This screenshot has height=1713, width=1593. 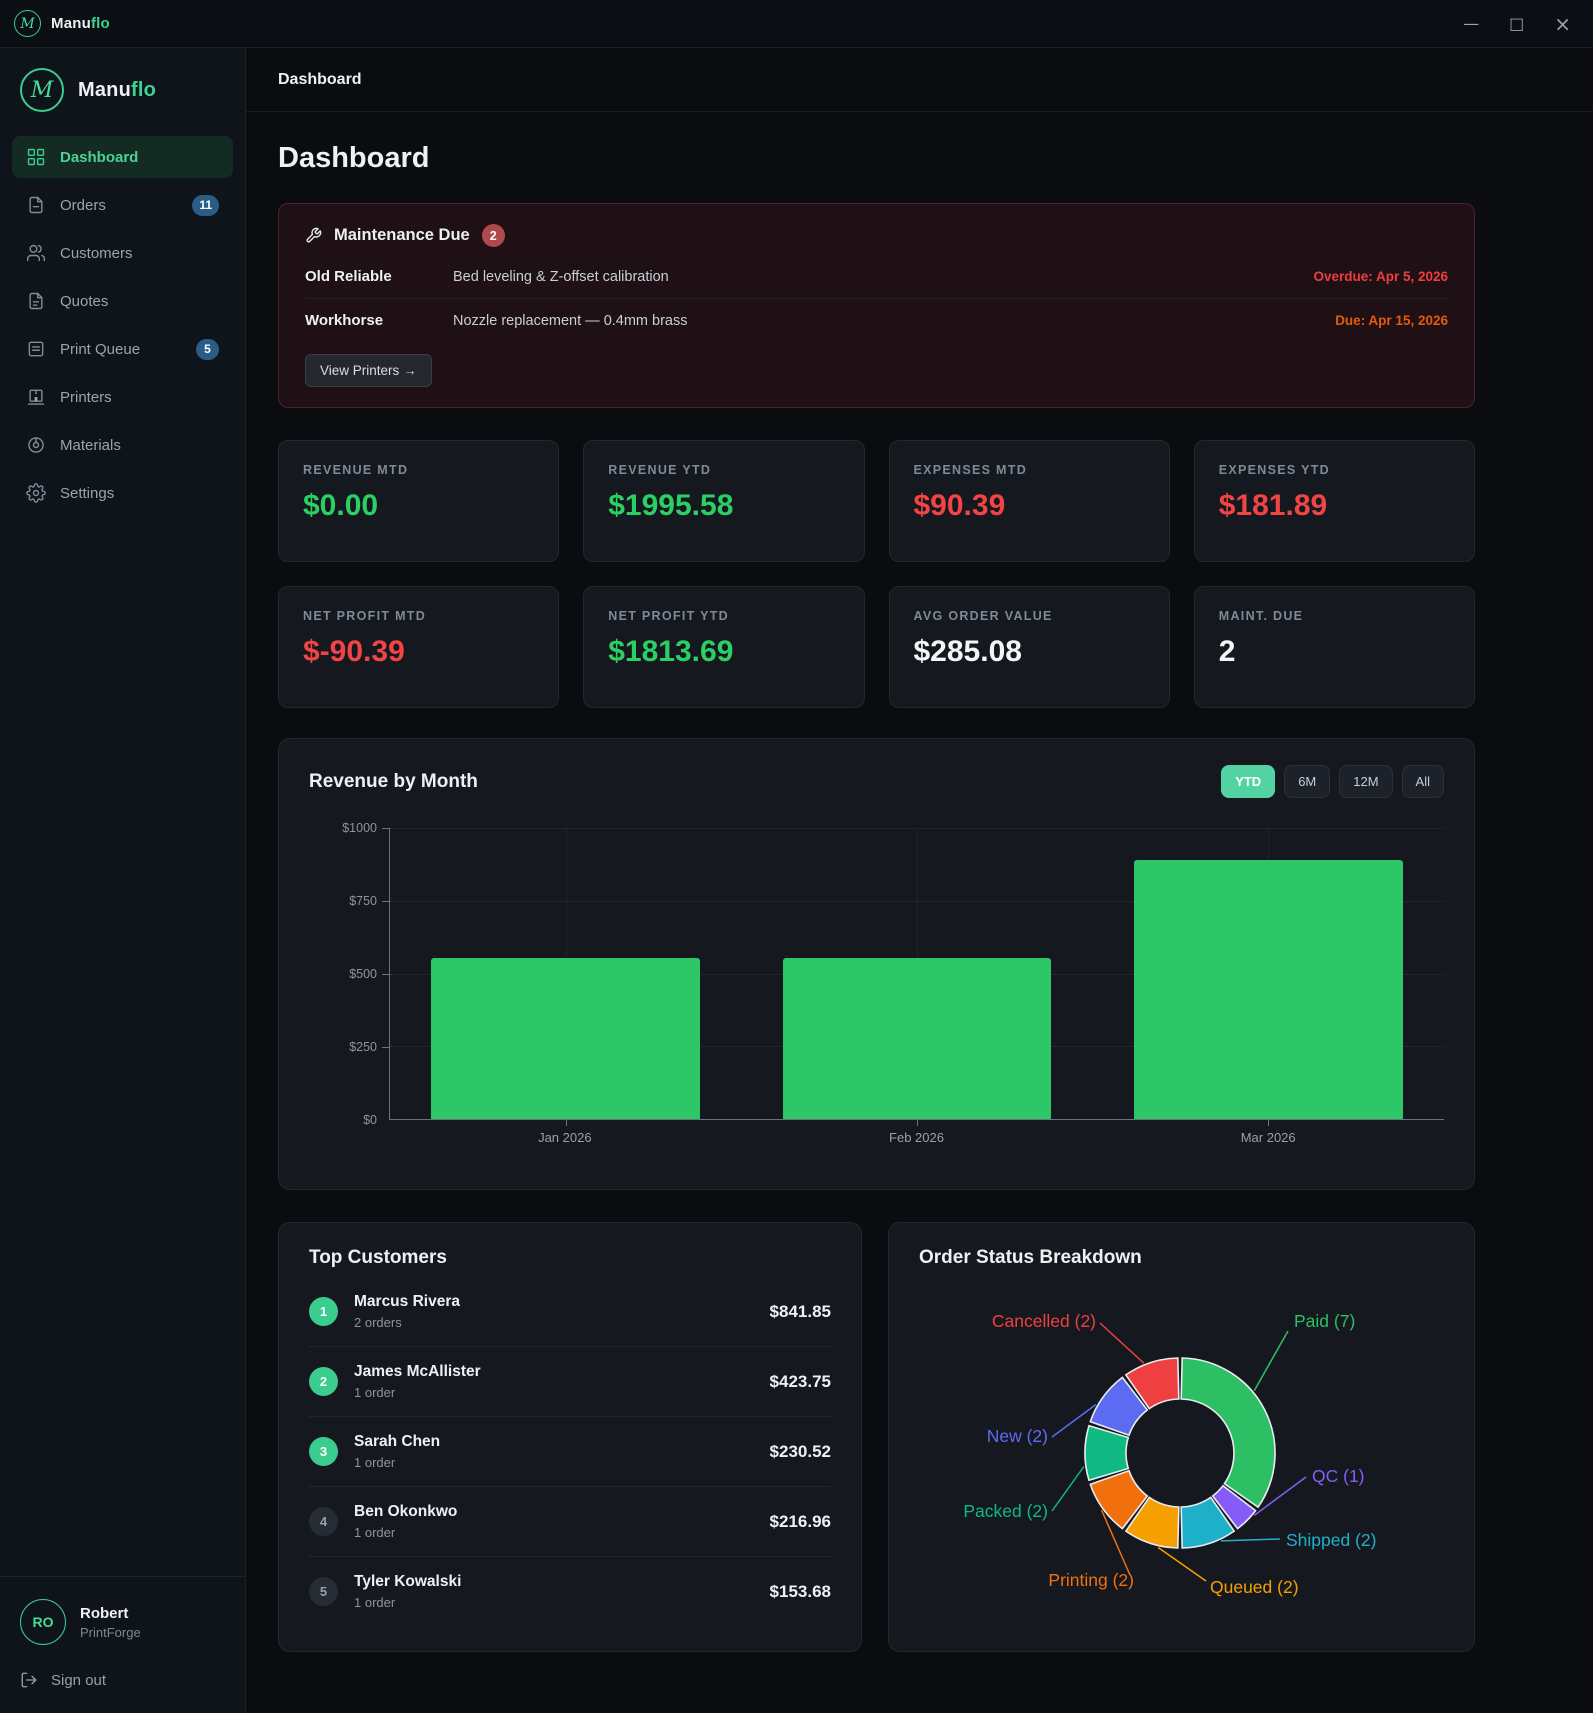 What do you see at coordinates (323, 1451) in the screenshot?
I see `rank-badge: 3` at bounding box center [323, 1451].